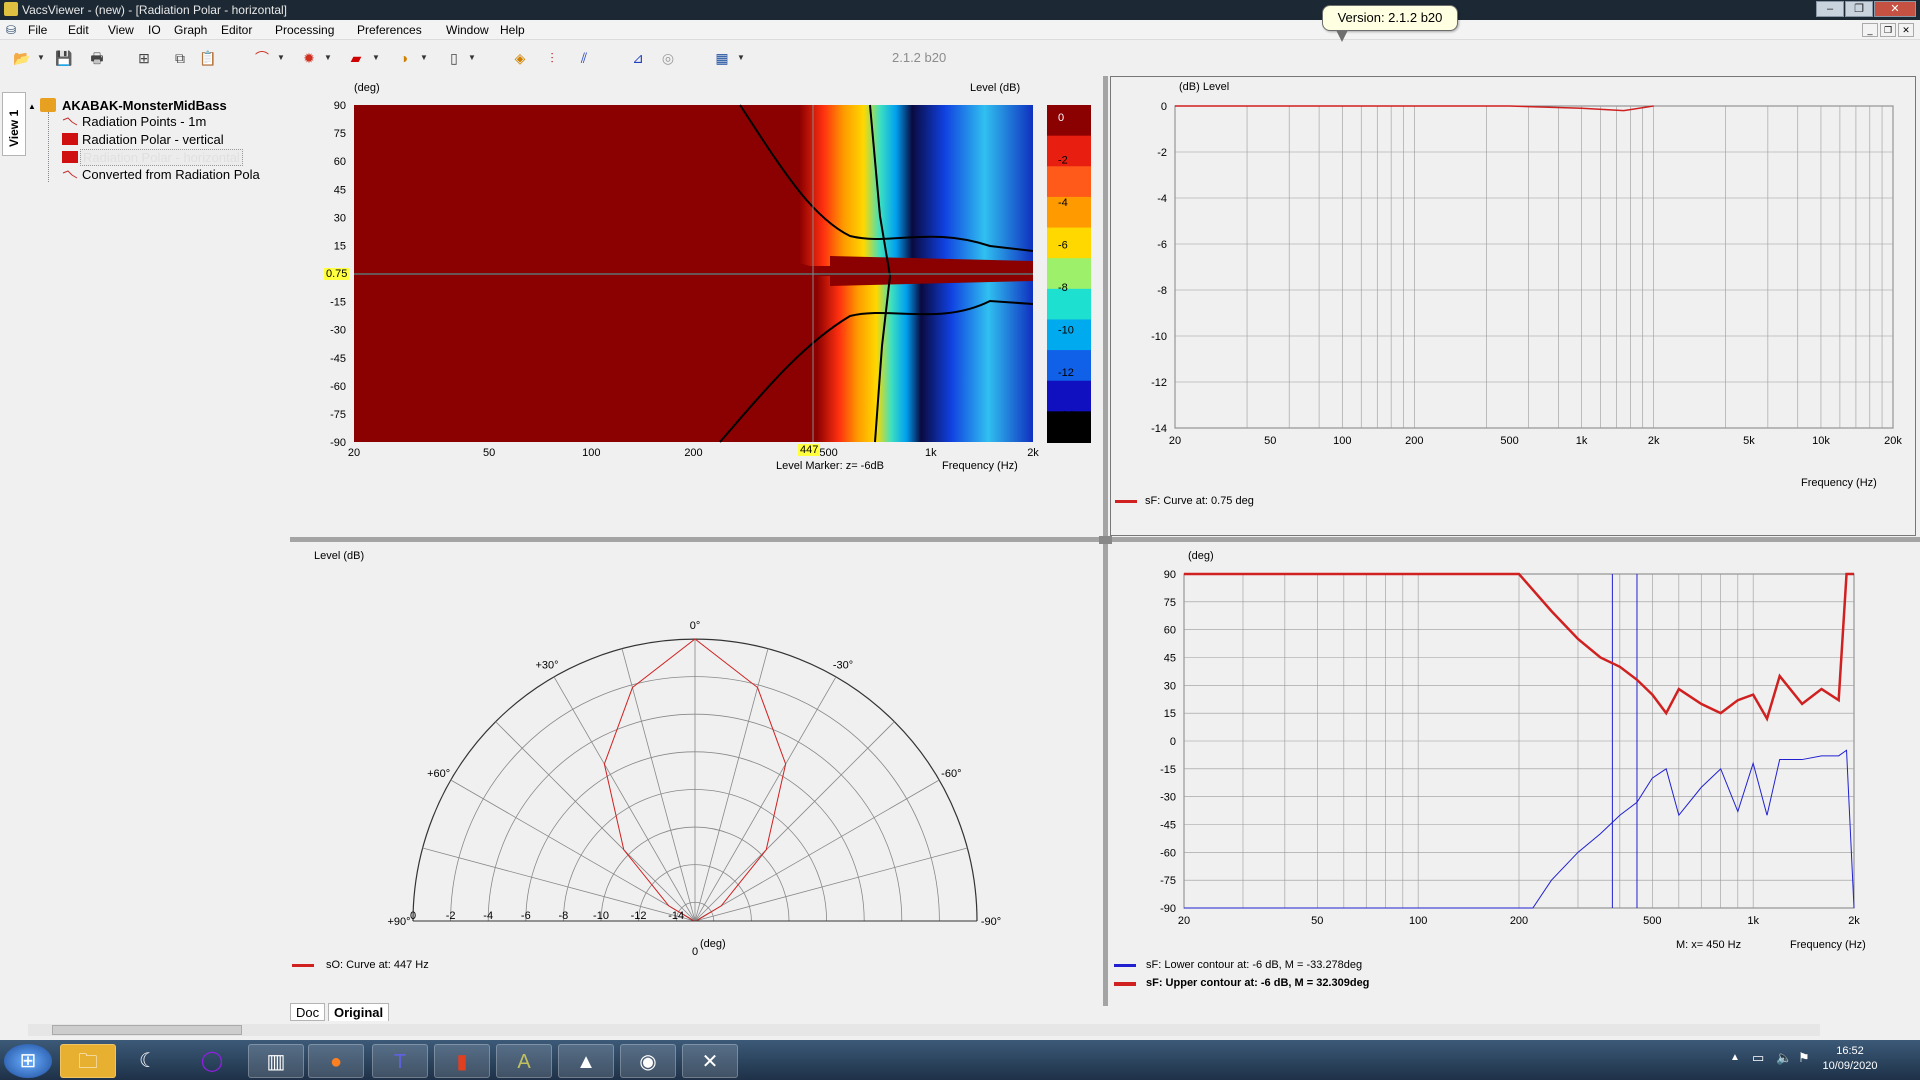 Image resolution: width=1920 pixels, height=1080 pixels. I want to click on app-fox-icon: ☾, so click(148, 1061).